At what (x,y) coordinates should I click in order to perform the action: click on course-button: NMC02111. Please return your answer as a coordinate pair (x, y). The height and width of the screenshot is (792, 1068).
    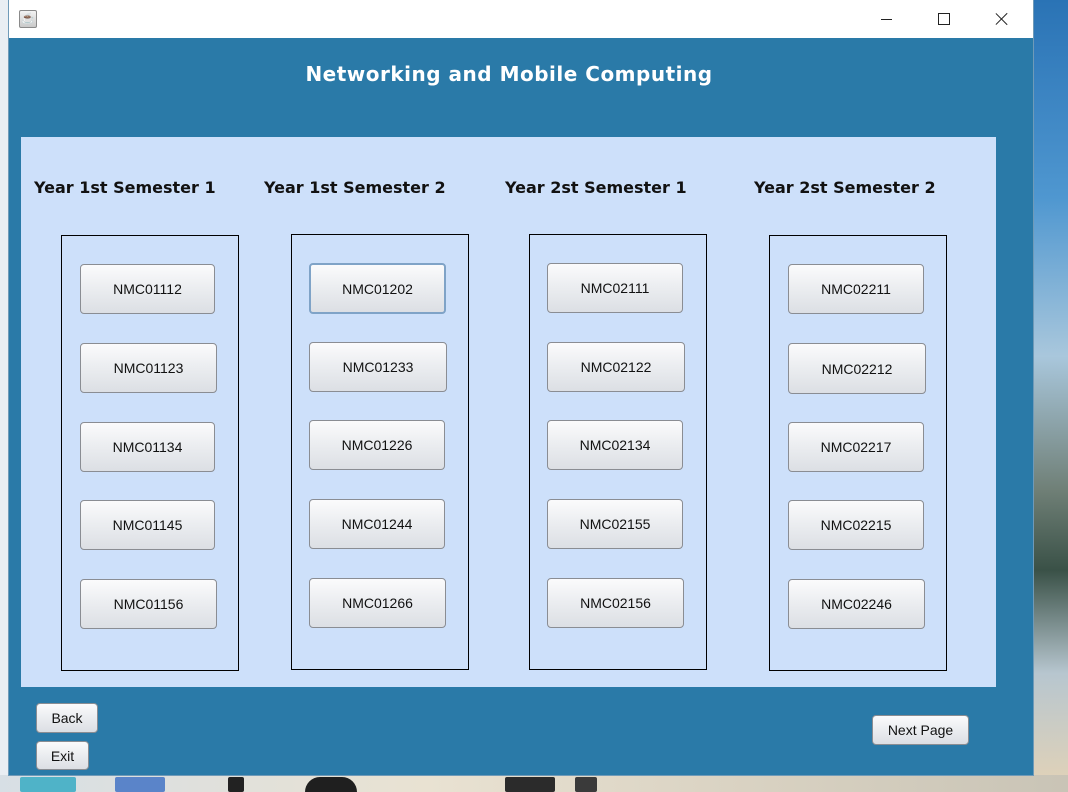
    Looking at the image, I should click on (615, 288).